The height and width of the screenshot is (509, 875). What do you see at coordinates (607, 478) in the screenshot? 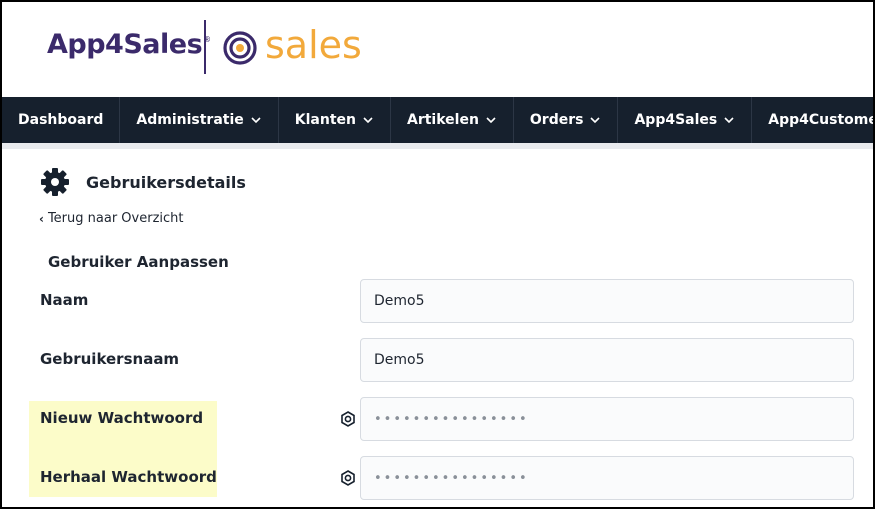
I see `repeat-password-field: ••••••••••••••••` at bounding box center [607, 478].